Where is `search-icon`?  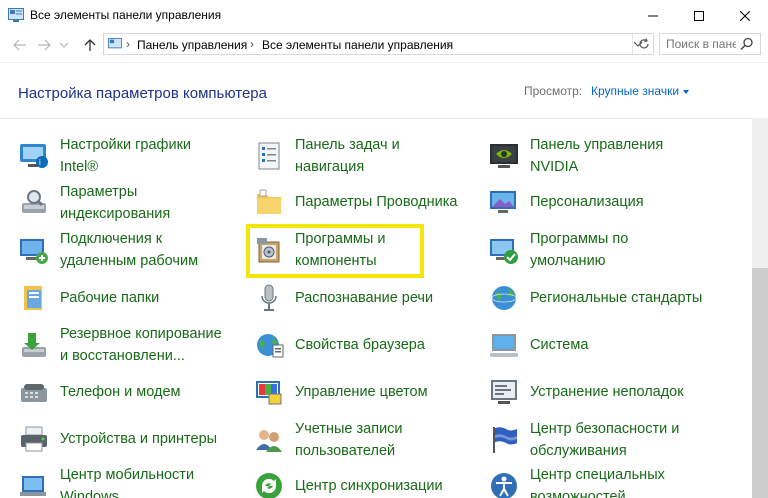 search-icon is located at coordinates (747, 44).